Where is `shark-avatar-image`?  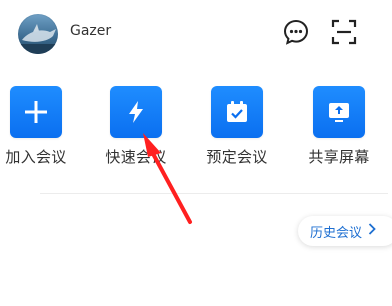
shark-avatar-image is located at coordinates (38, 39).